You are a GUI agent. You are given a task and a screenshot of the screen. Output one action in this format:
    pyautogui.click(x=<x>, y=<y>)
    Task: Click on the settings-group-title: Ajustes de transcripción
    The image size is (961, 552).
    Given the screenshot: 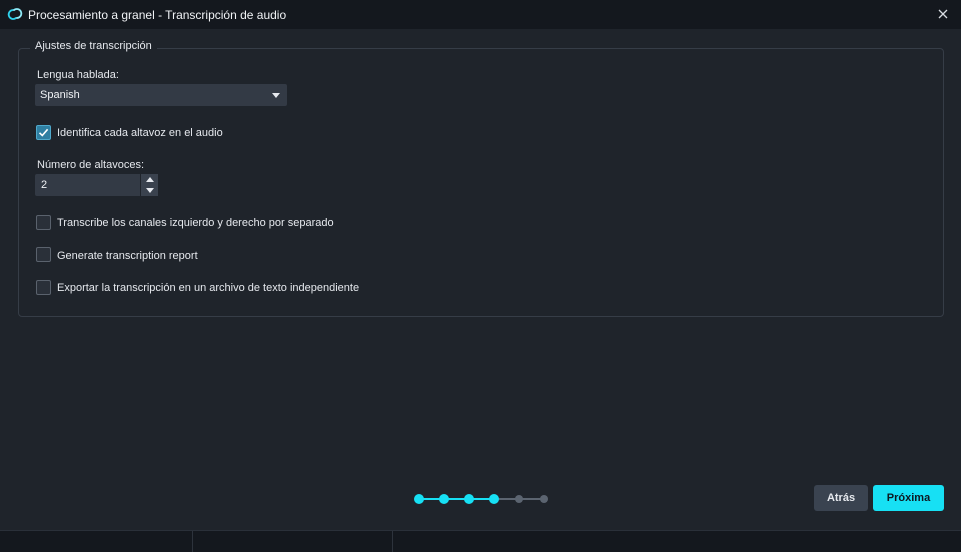 What is the action you would take?
    pyautogui.click(x=93, y=46)
    